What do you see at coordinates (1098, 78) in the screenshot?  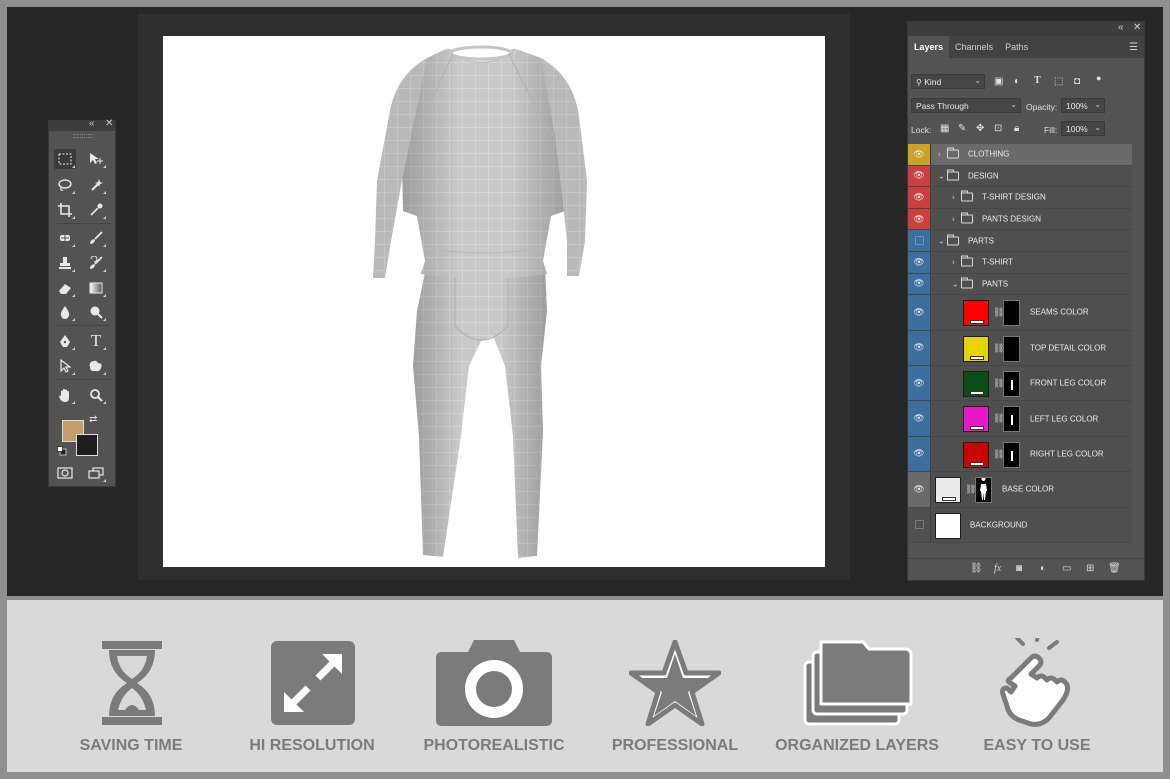 I see `filter-toggle-icon: ●` at bounding box center [1098, 78].